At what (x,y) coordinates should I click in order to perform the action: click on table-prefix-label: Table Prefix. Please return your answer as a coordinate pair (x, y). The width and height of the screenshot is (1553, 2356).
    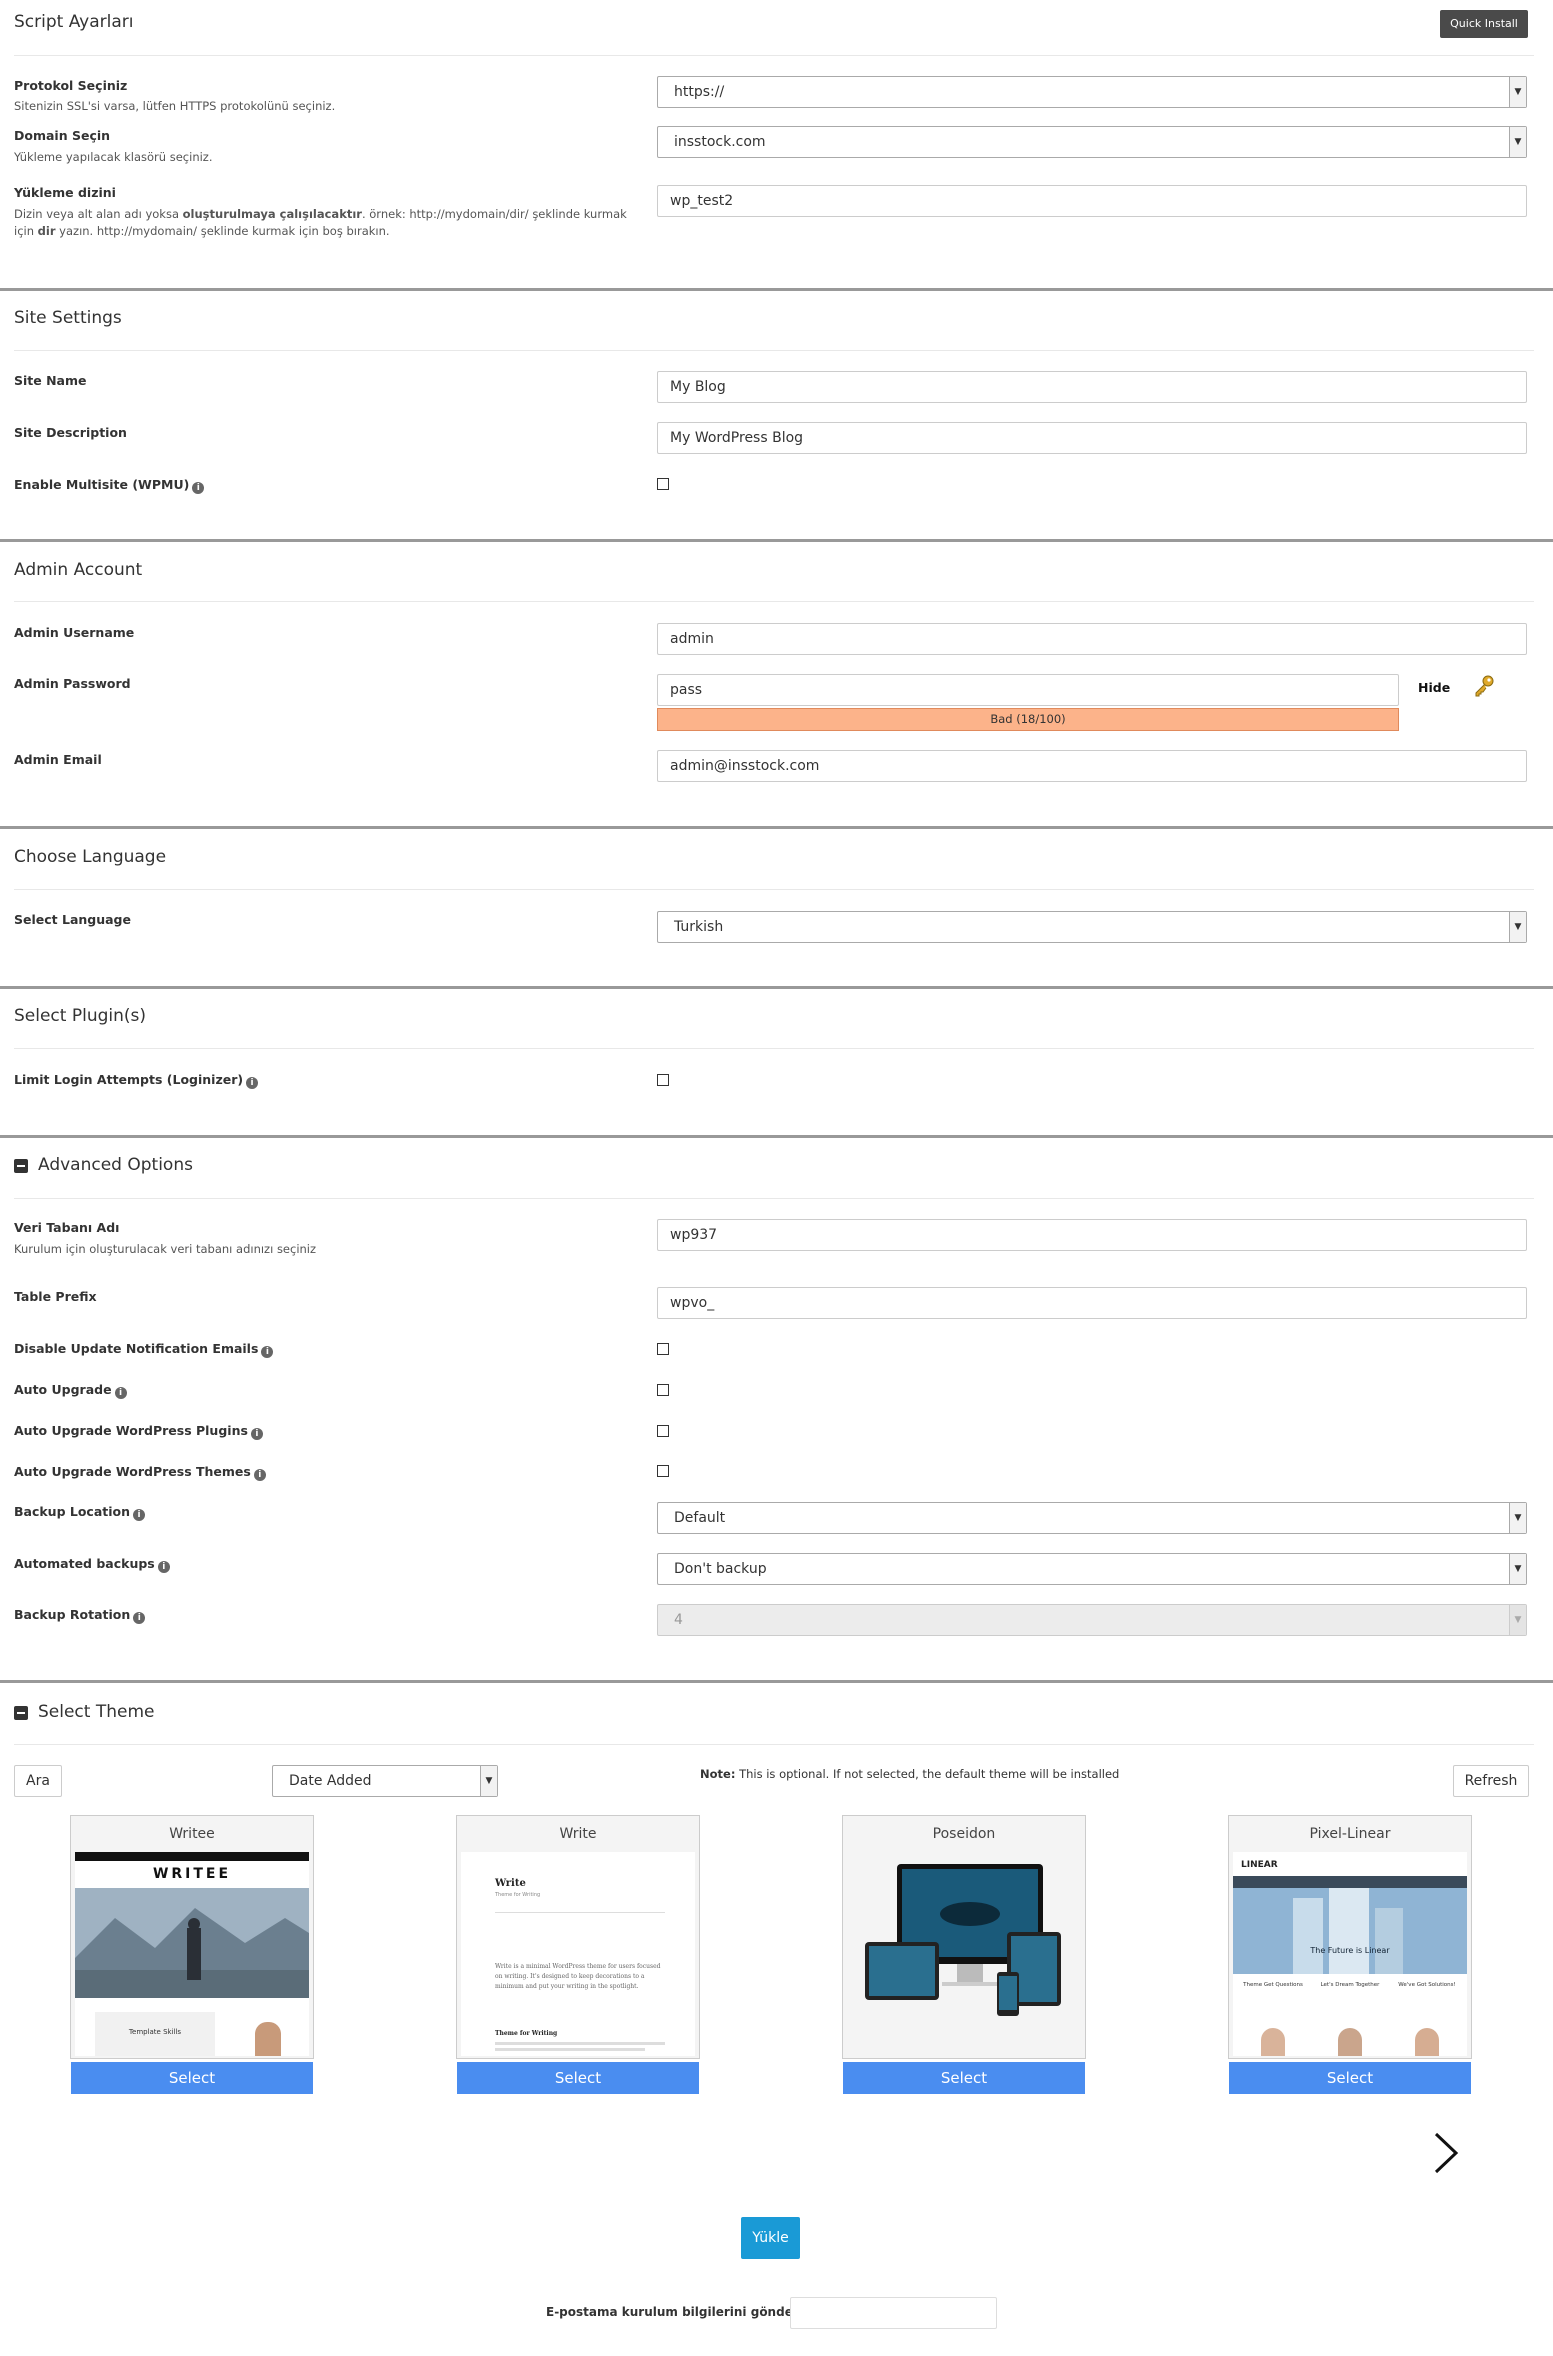
    Looking at the image, I should click on (55, 1296).